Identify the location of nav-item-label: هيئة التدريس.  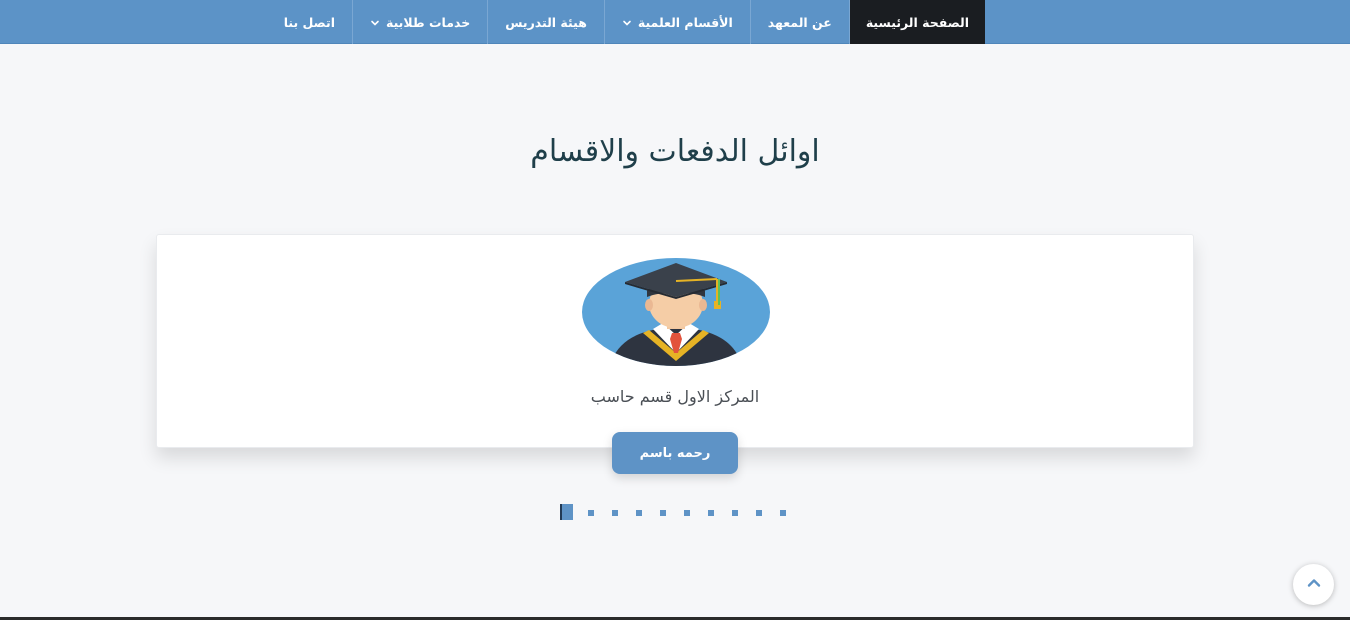
(546, 22).